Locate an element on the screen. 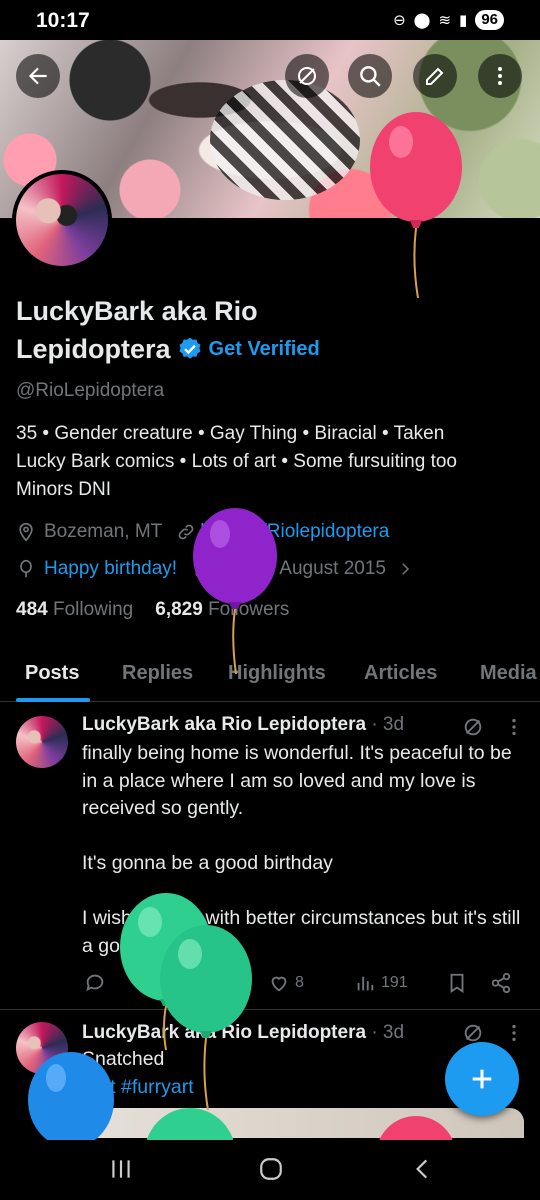 This screenshot has height=1200, width=540. repost-icon is located at coordinates (185, 983).